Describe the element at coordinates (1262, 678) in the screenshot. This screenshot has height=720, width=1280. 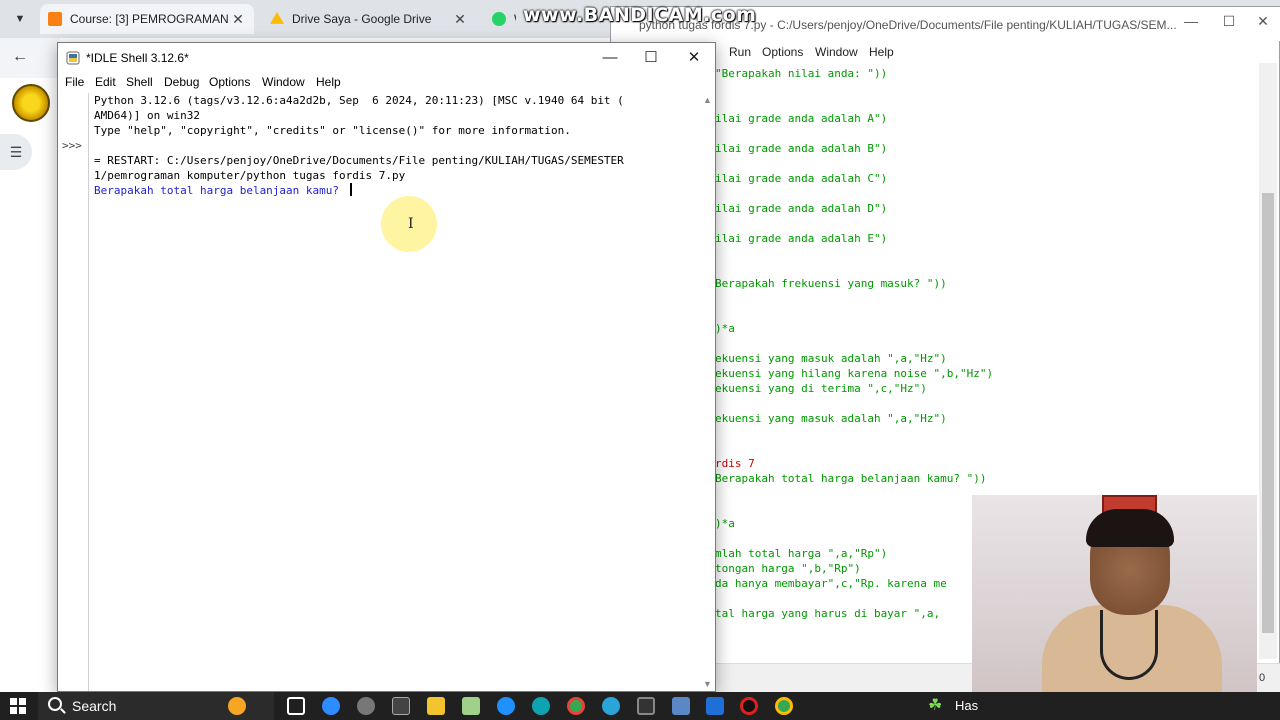
I see `column-indicator: 0` at that location.